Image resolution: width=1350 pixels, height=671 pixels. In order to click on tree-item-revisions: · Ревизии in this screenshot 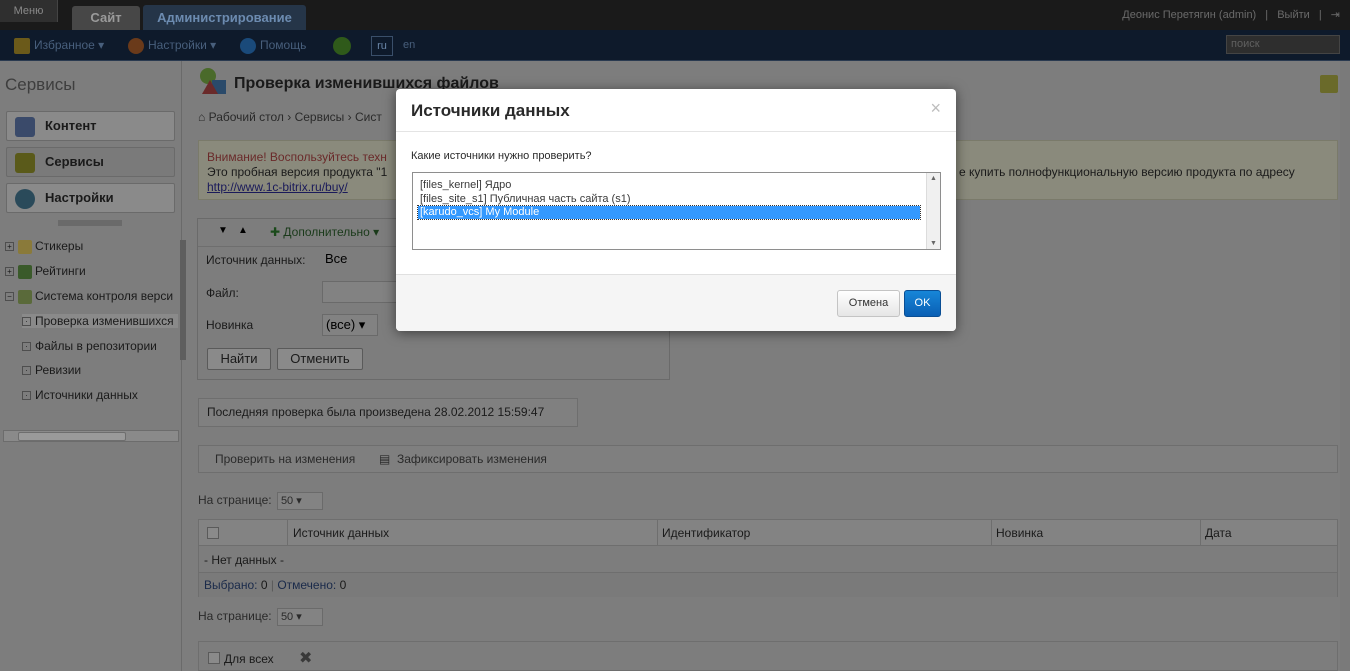, I will do `click(51, 370)`.